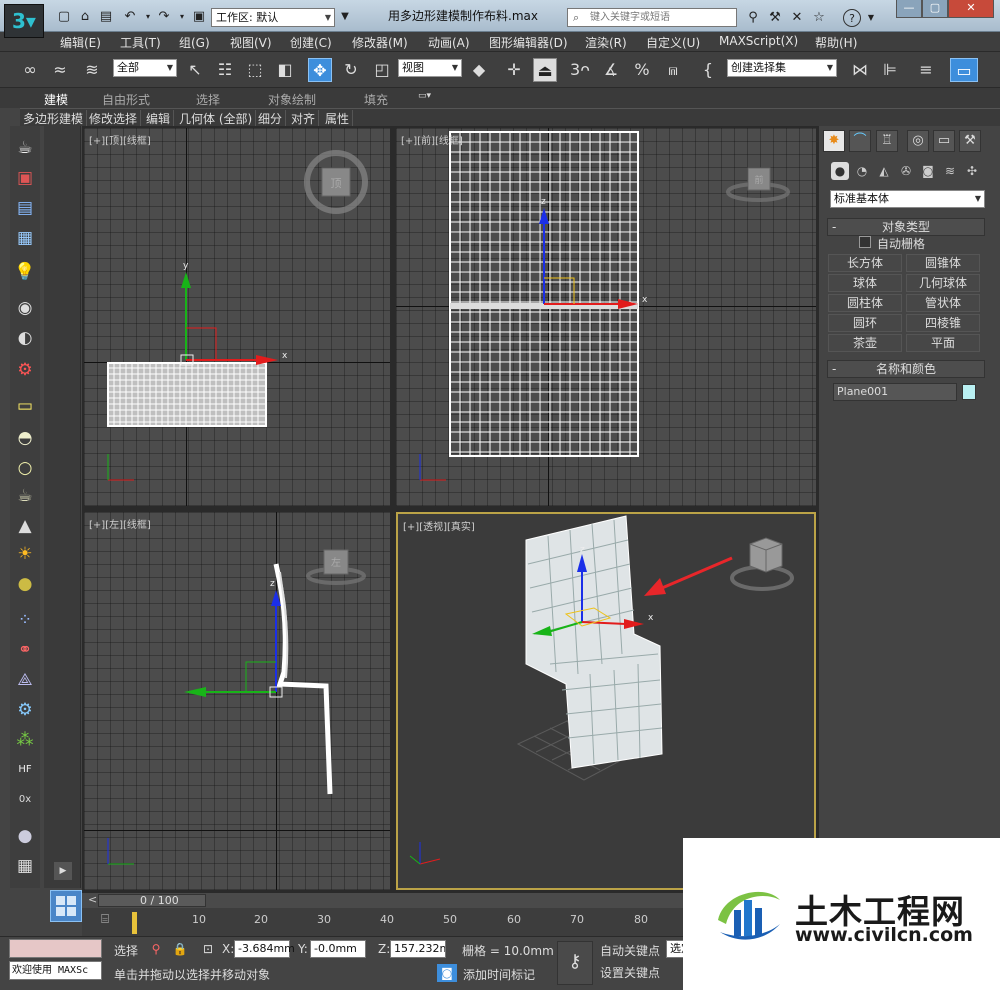  Describe the element at coordinates (63, 871) in the screenshot. I see `expand-arrow-icon: ▶` at that location.